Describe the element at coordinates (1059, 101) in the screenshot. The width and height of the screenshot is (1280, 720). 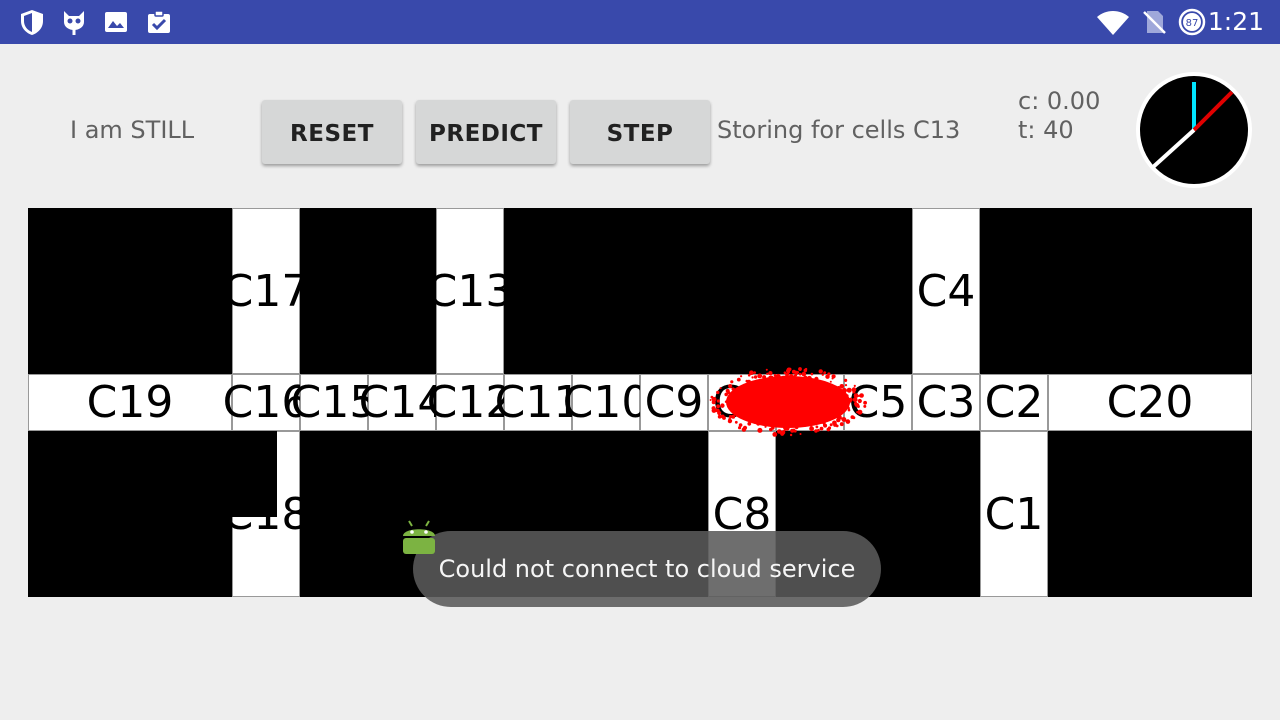
I see `confidence-value: c: 0.00` at that location.